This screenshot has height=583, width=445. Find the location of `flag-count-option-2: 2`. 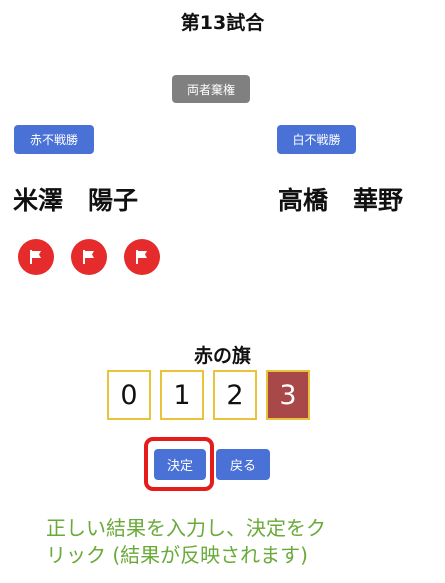

flag-count-option-2: 2 is located at coordinates (235, 395).